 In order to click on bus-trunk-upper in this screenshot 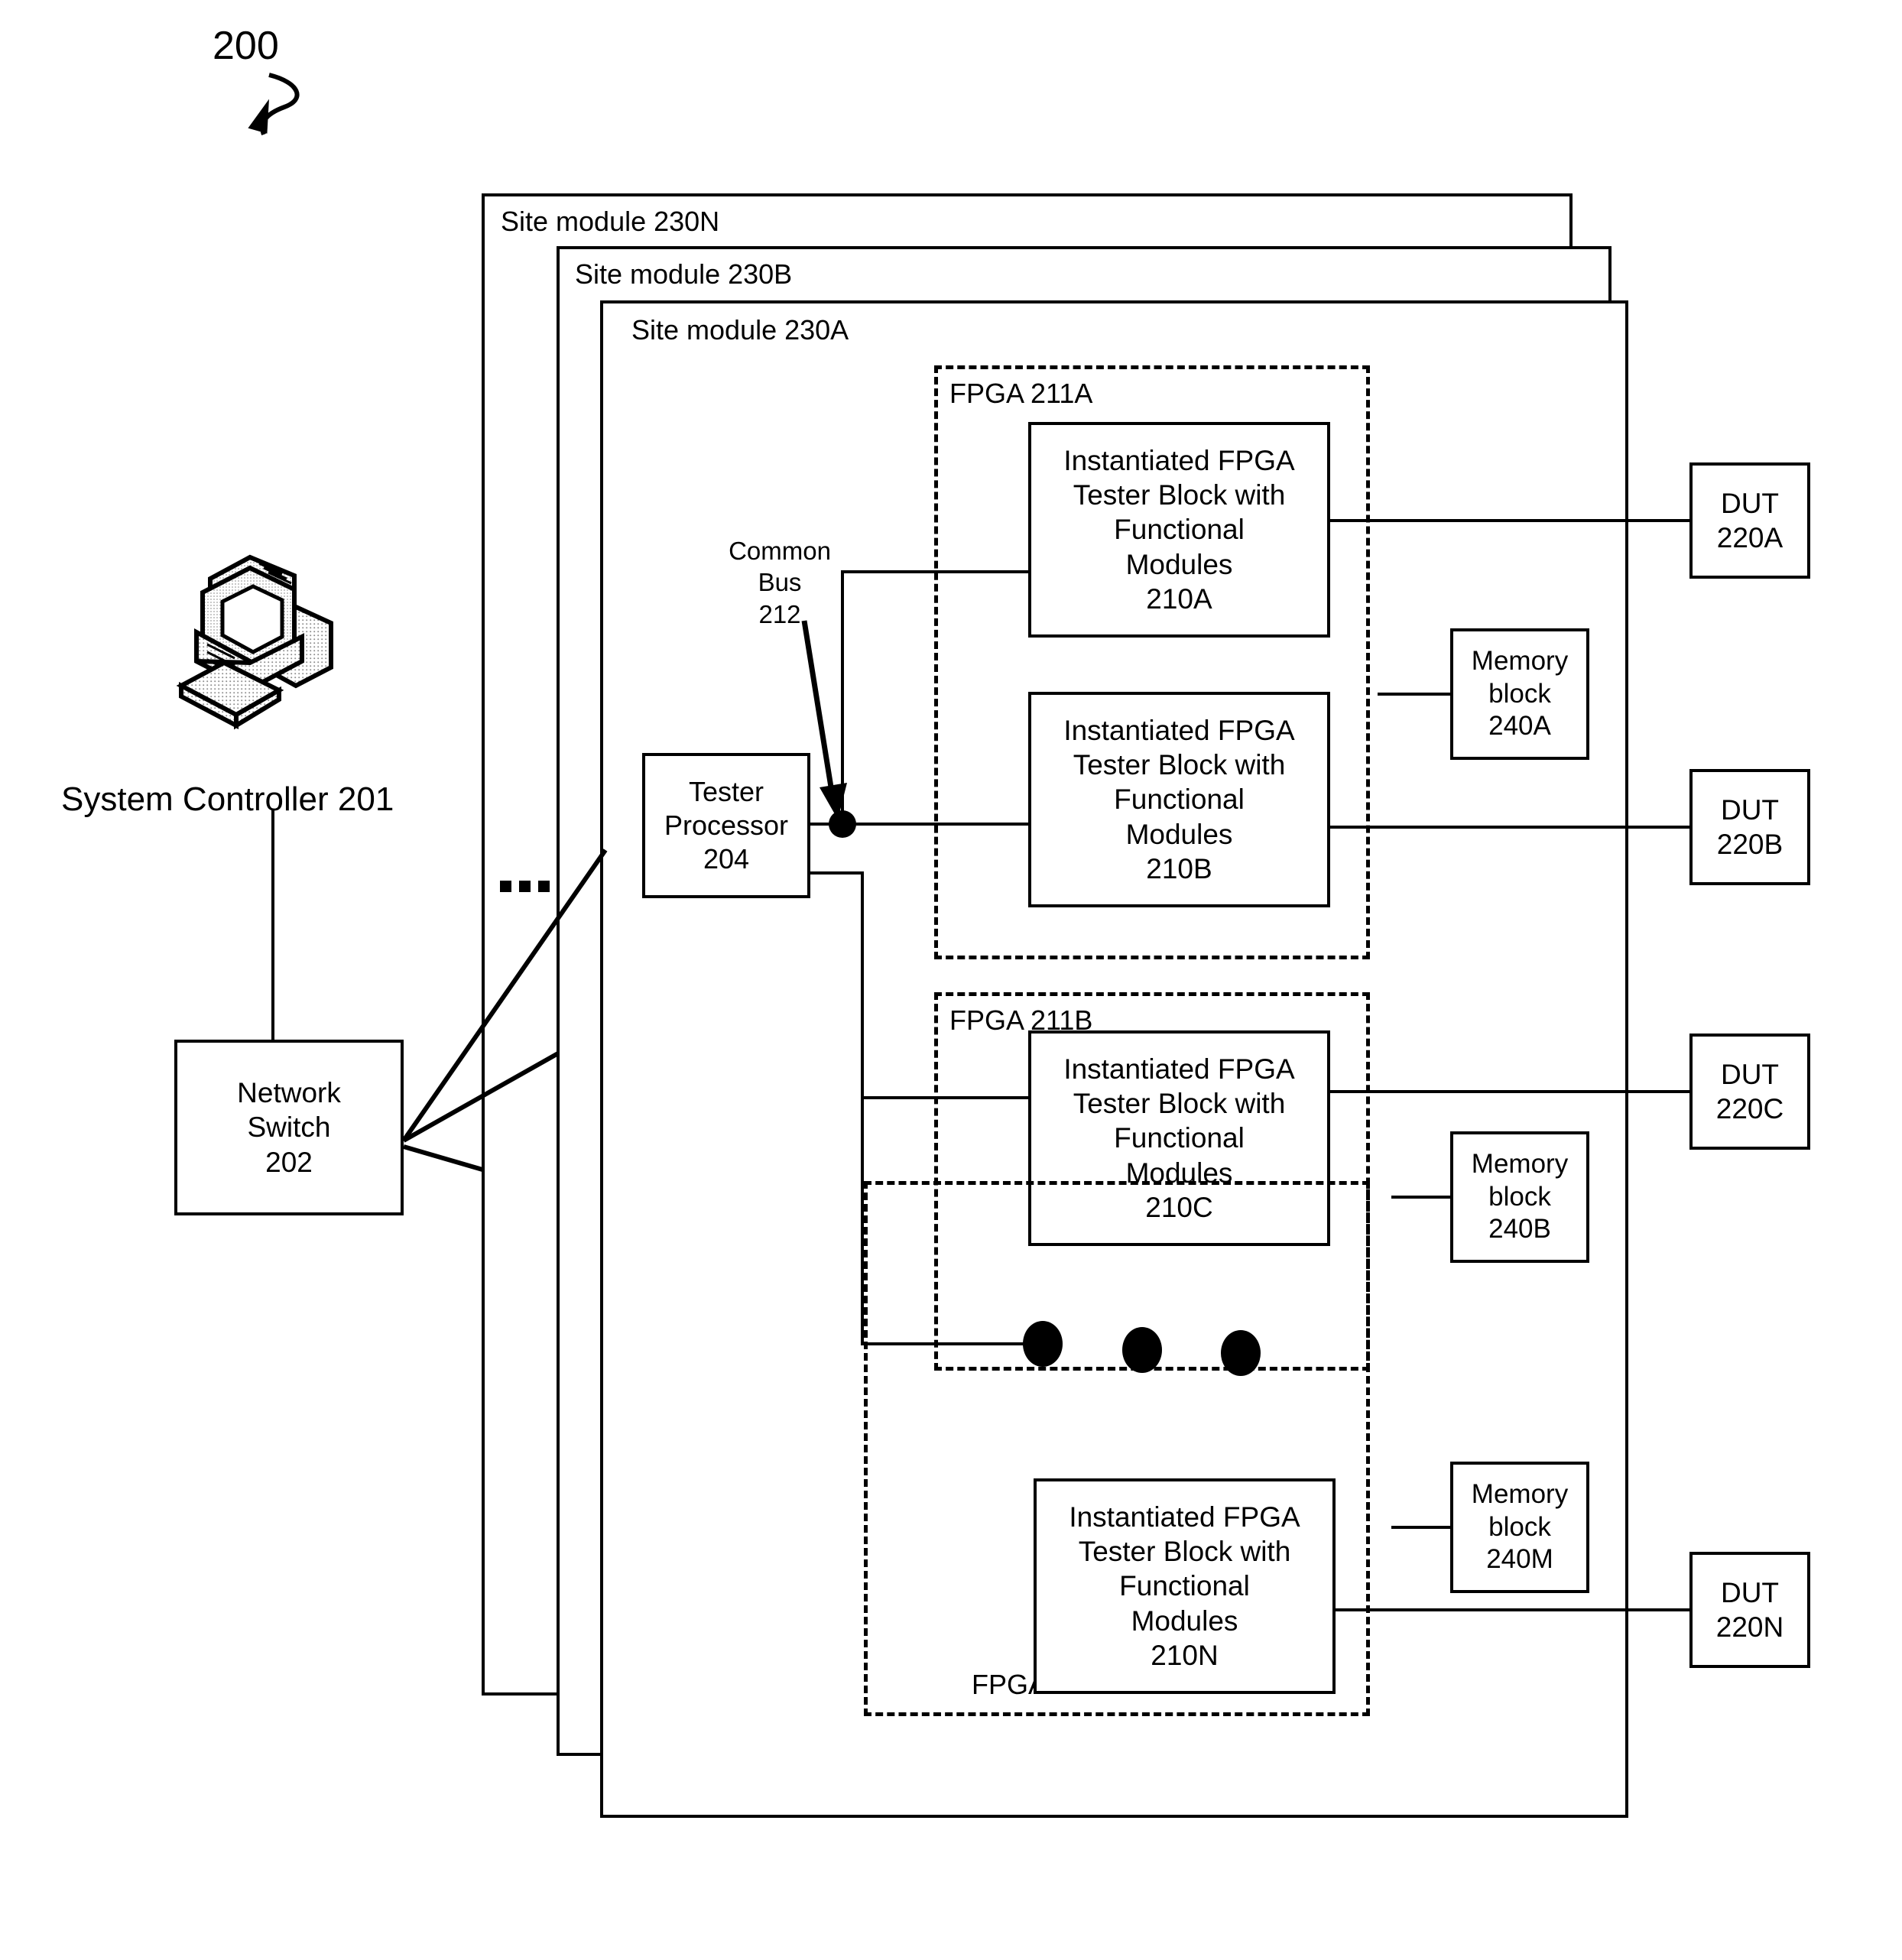, I will do `click(842, 697)`.